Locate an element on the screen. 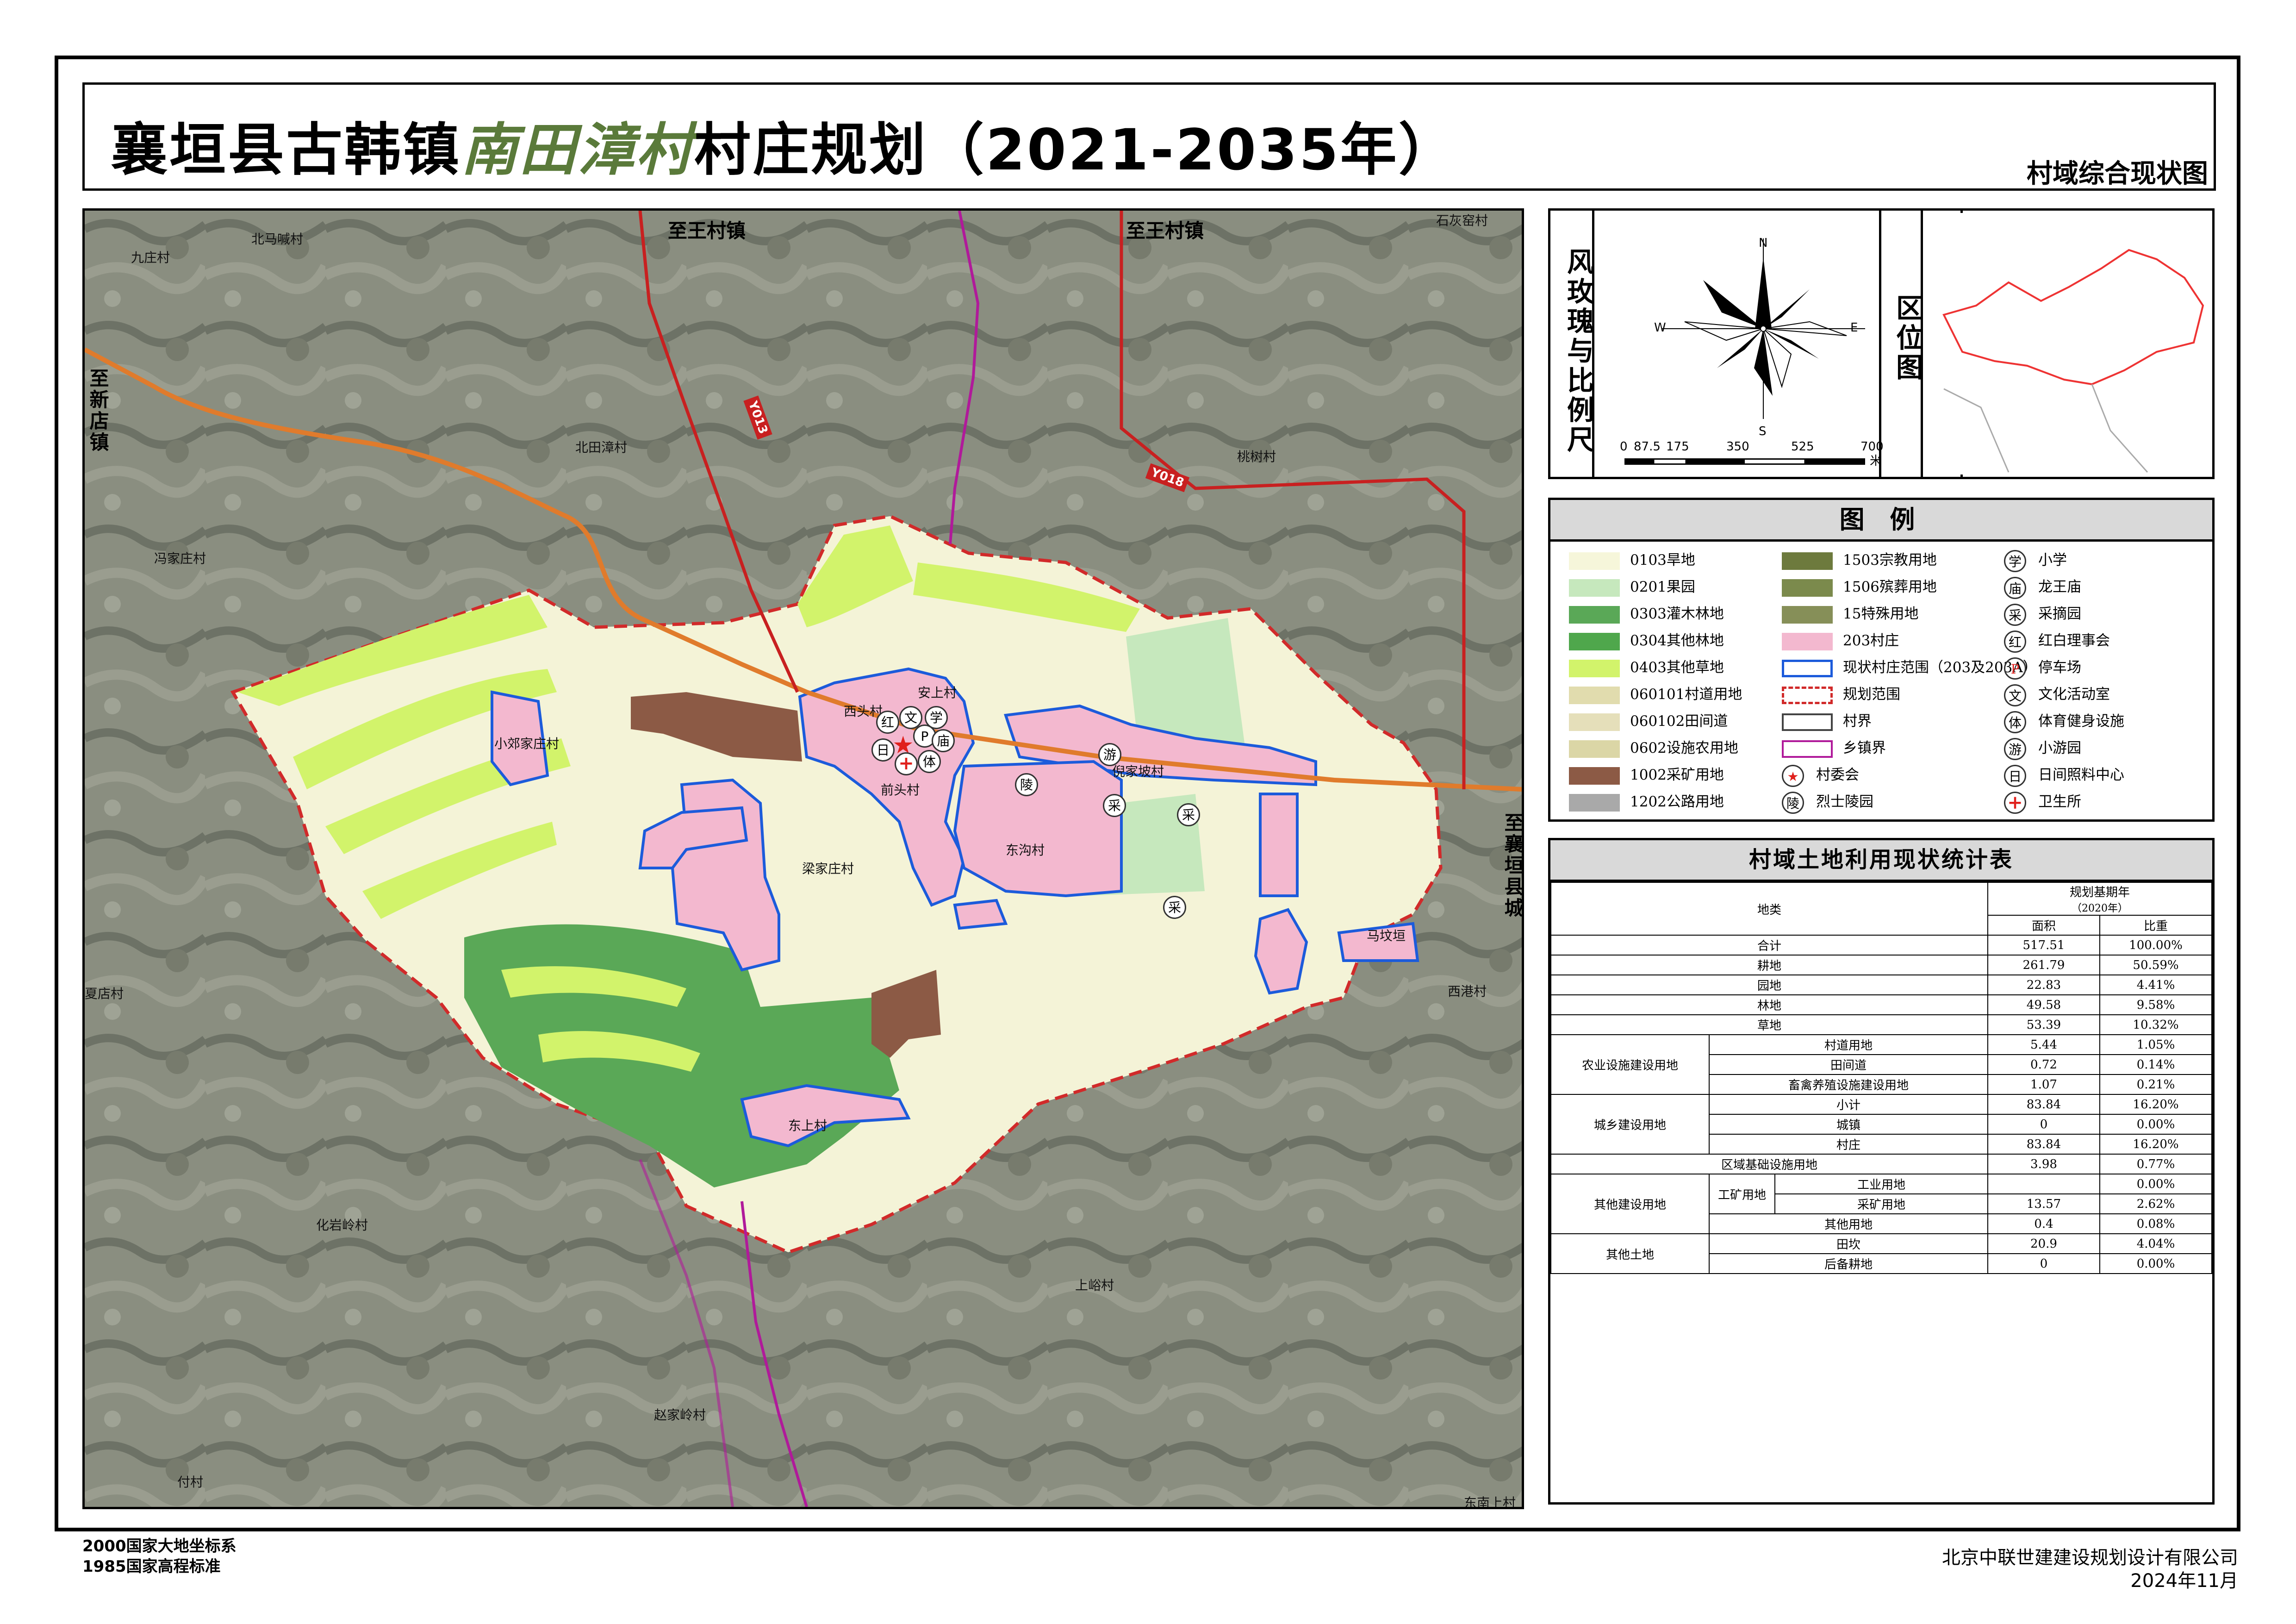  facility-icon: 体 is located at coordinates (2015, 722).